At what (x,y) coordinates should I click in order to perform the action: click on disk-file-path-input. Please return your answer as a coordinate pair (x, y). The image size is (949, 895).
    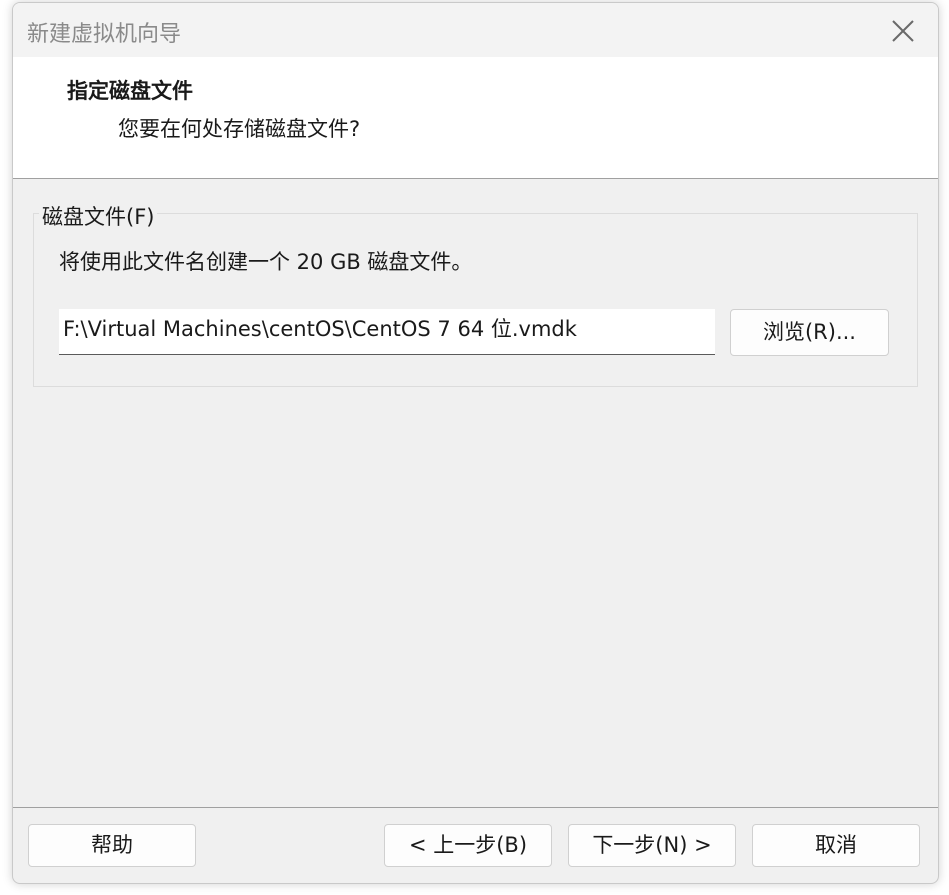
    Looking at the image, I should click on (387, 332).